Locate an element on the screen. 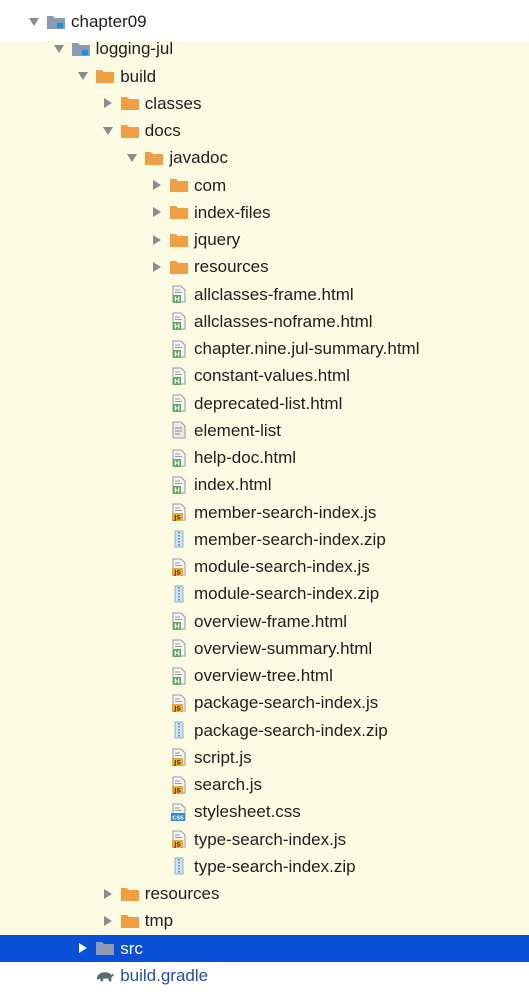  tree-item-constant-values-html: Hconstant-values.html is located at coordinates (264, 375).